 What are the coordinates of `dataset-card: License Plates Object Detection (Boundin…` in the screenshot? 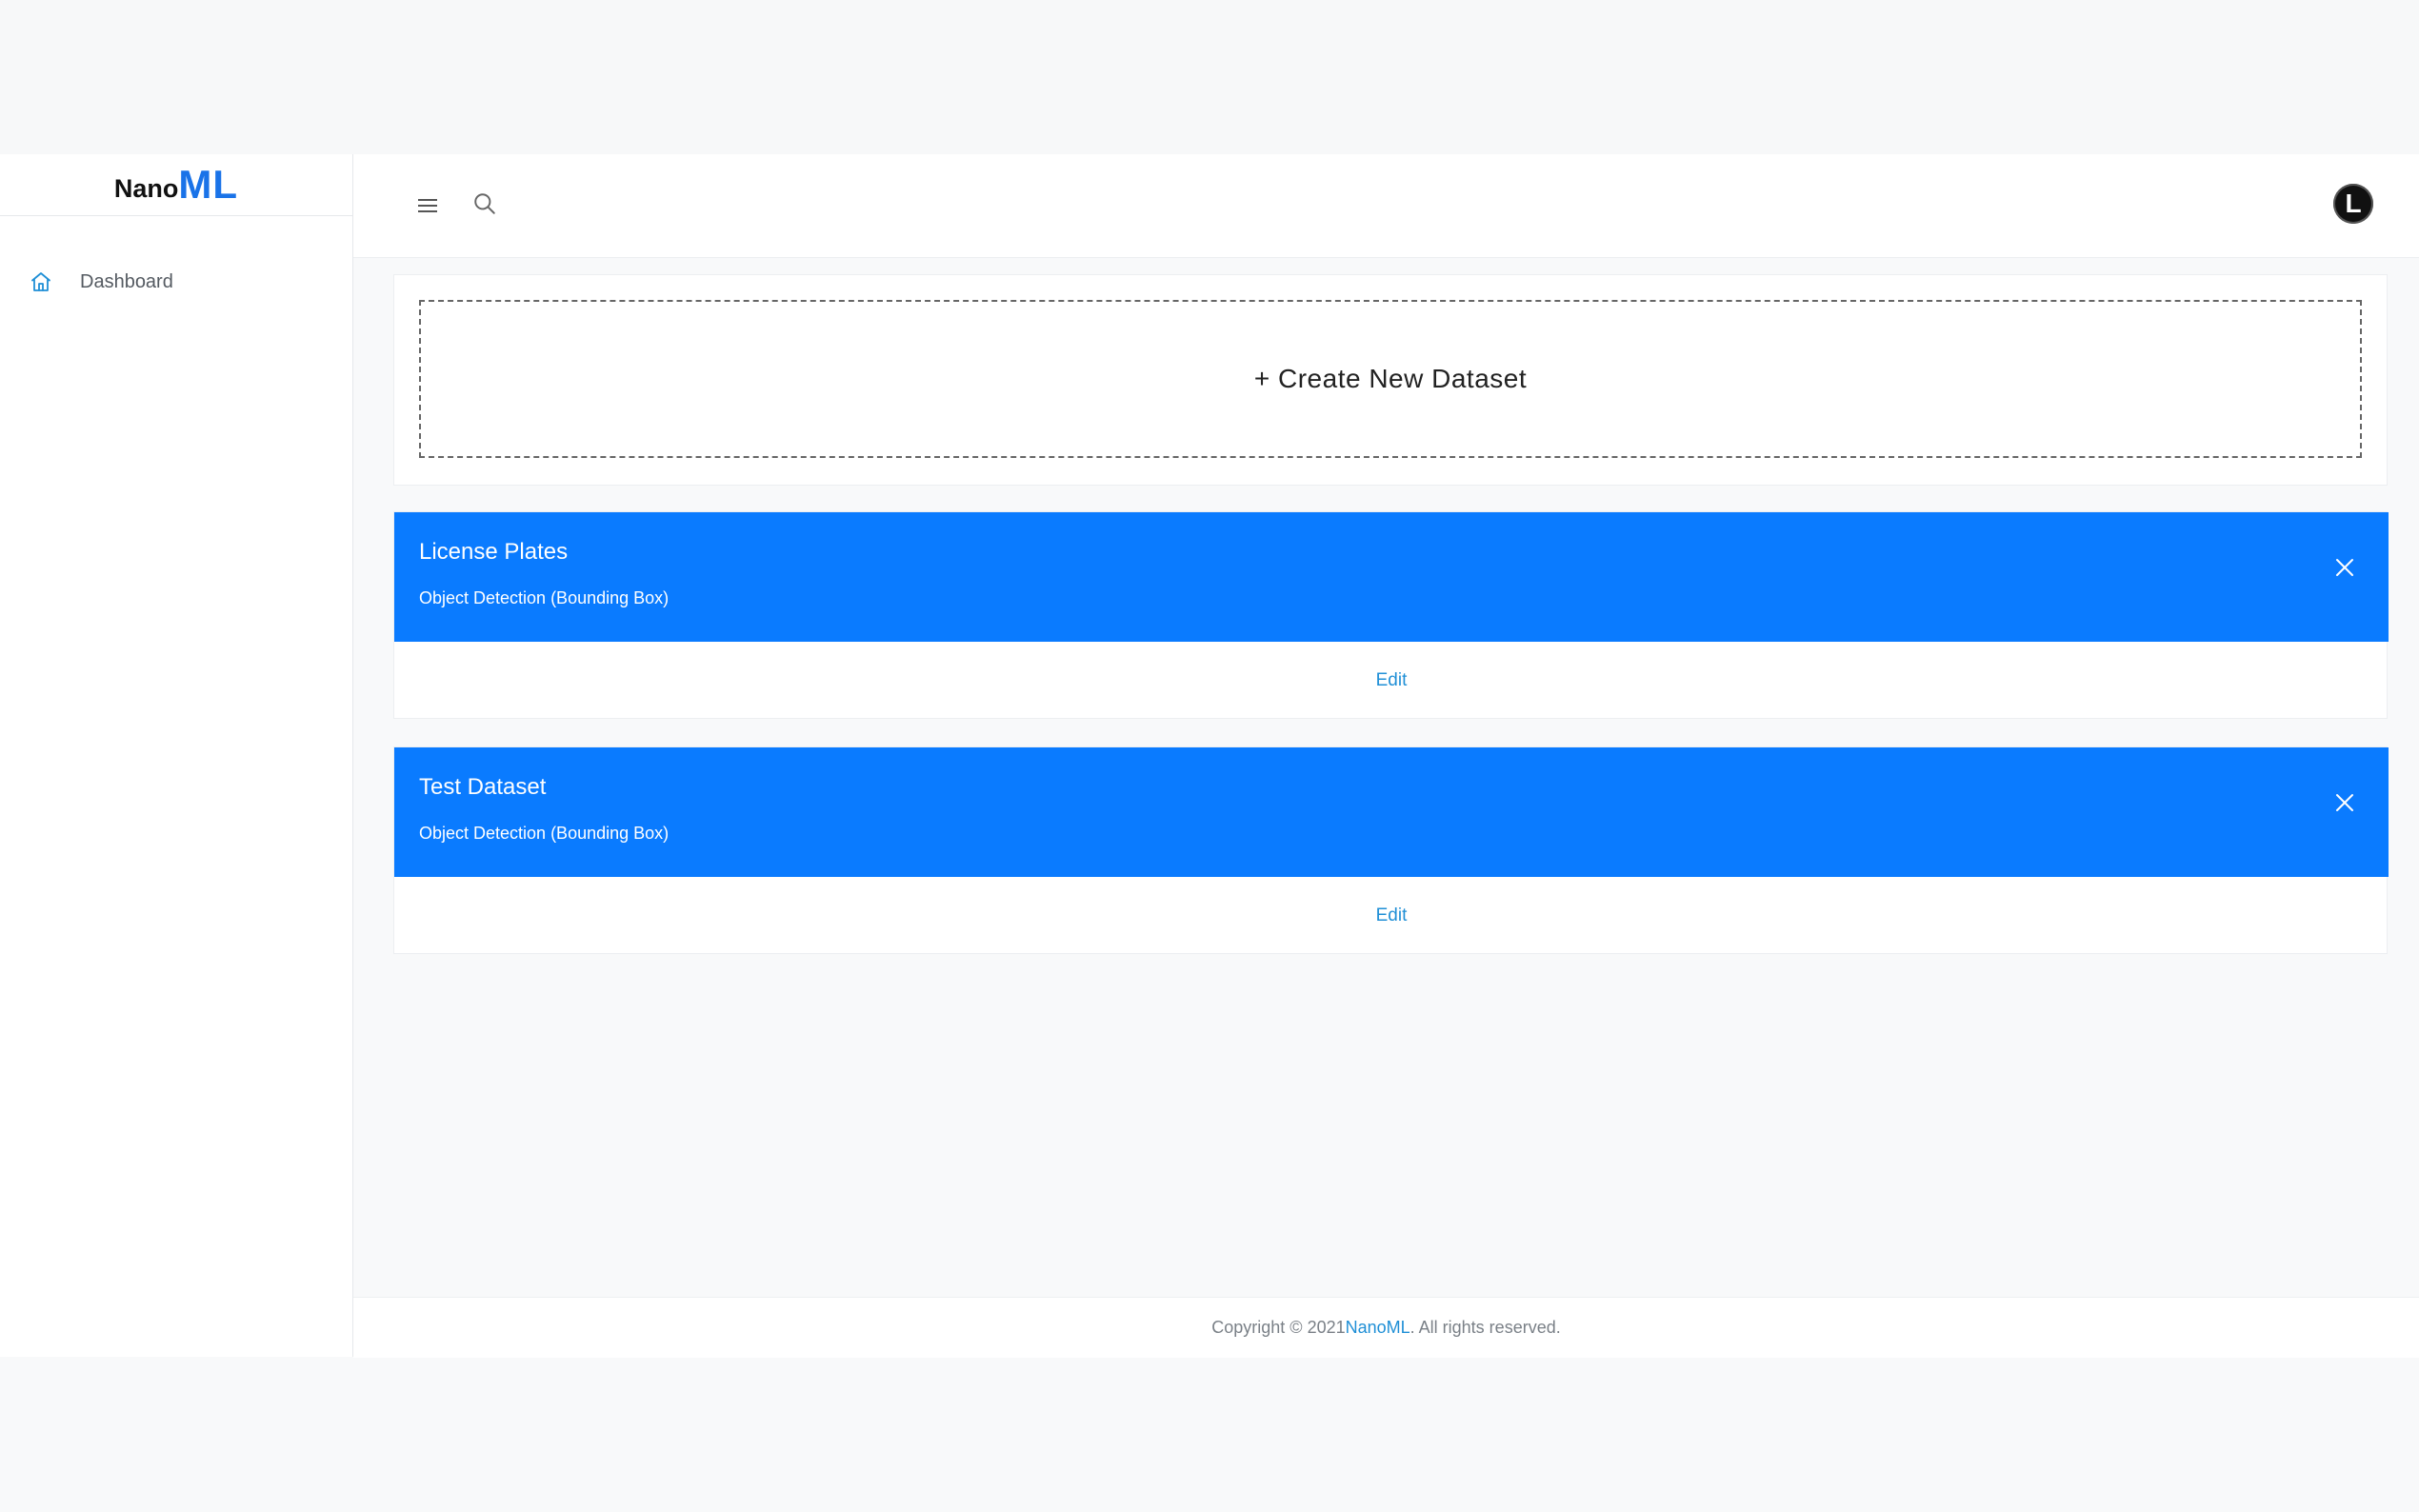 It's located at (1391, 615).